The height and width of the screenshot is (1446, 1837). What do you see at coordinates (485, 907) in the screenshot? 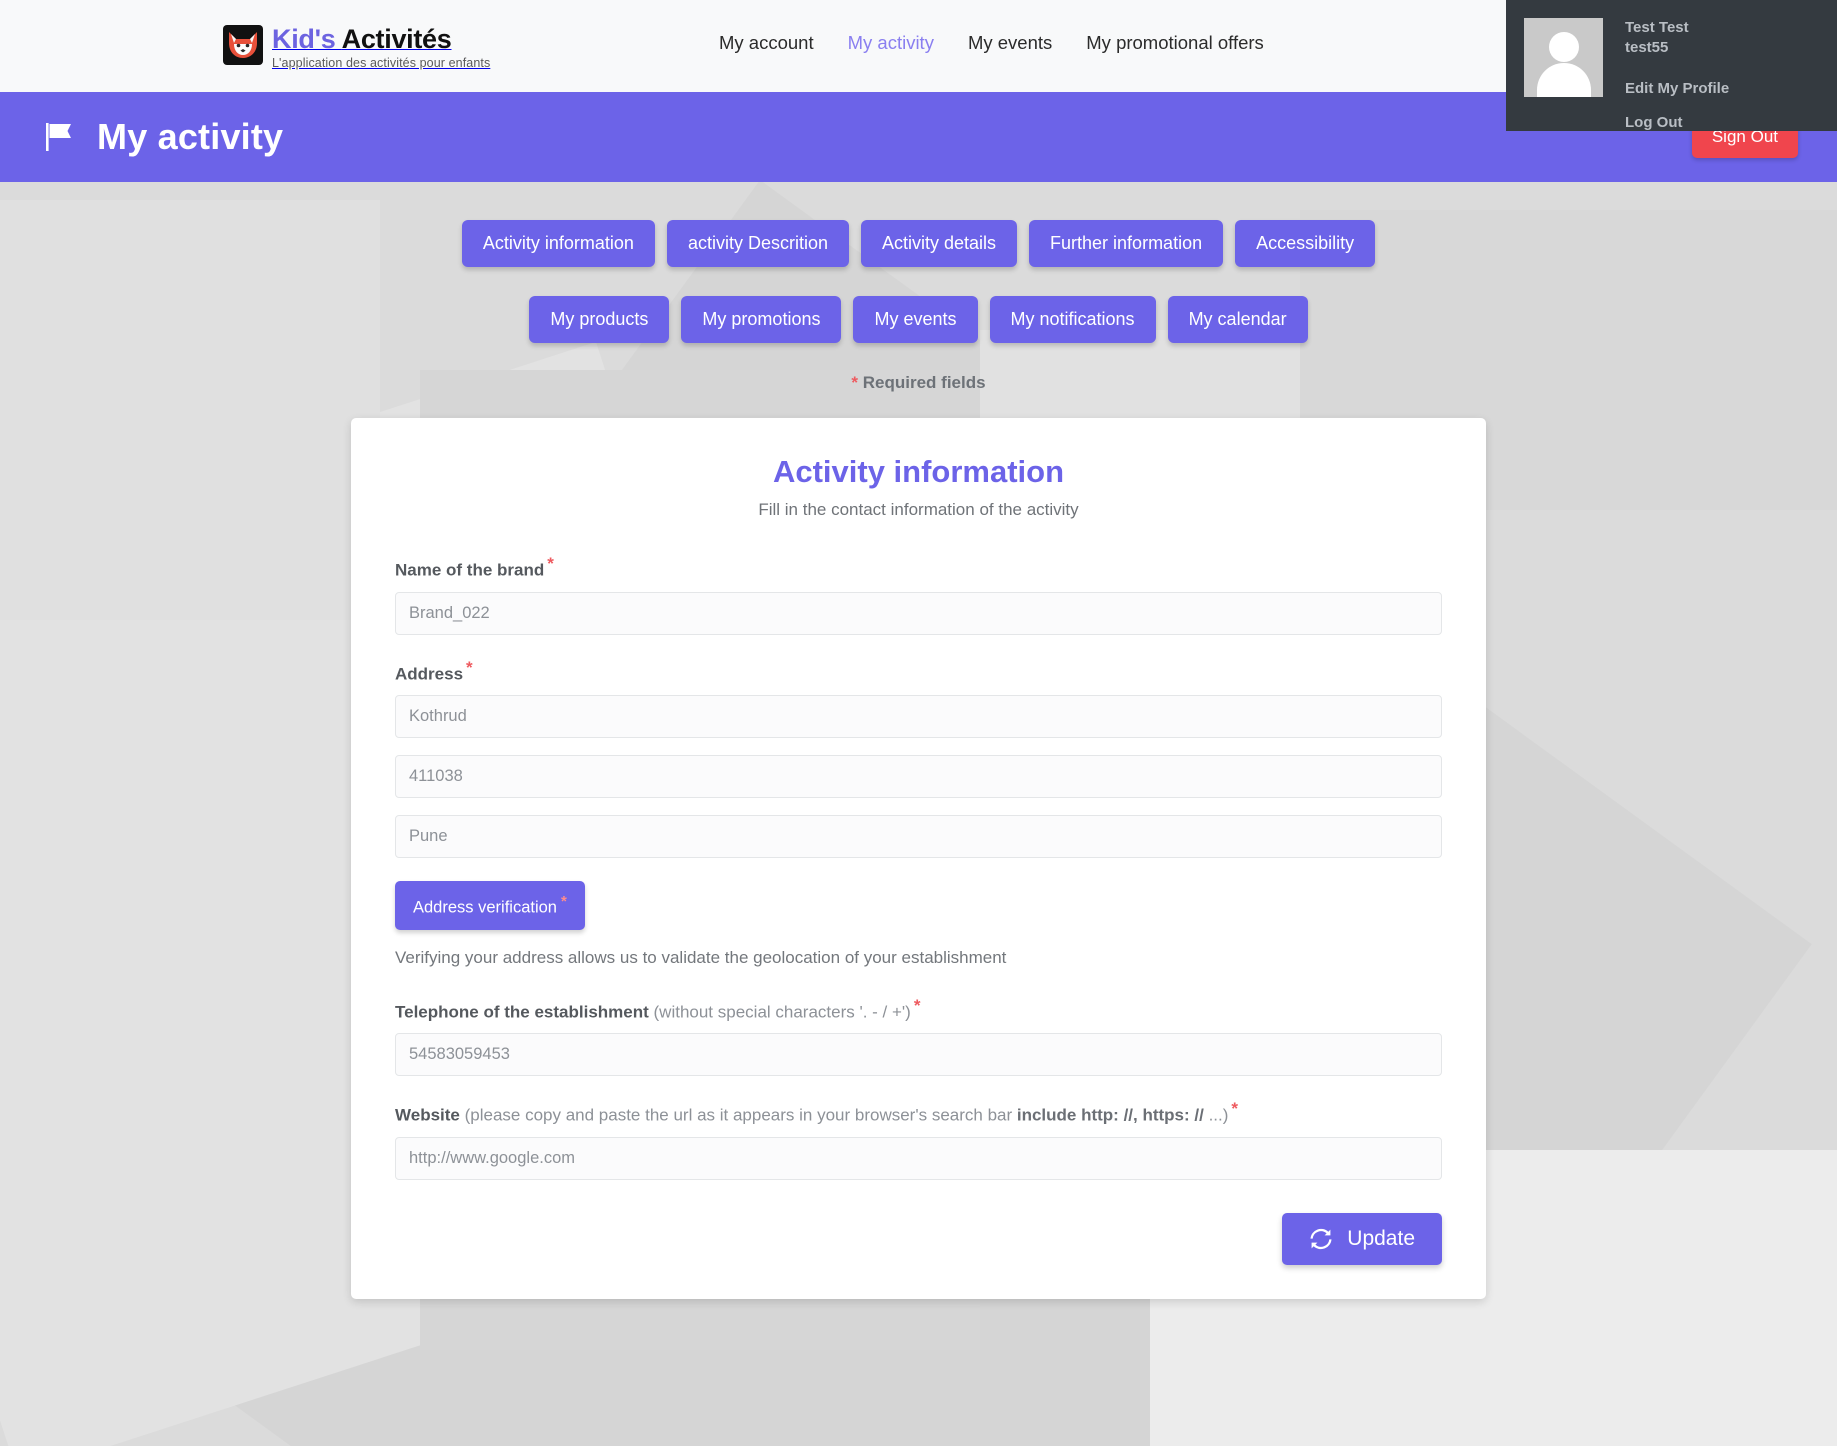
I see `address-verification-label: Address verification` at bounding box center [485, 907].